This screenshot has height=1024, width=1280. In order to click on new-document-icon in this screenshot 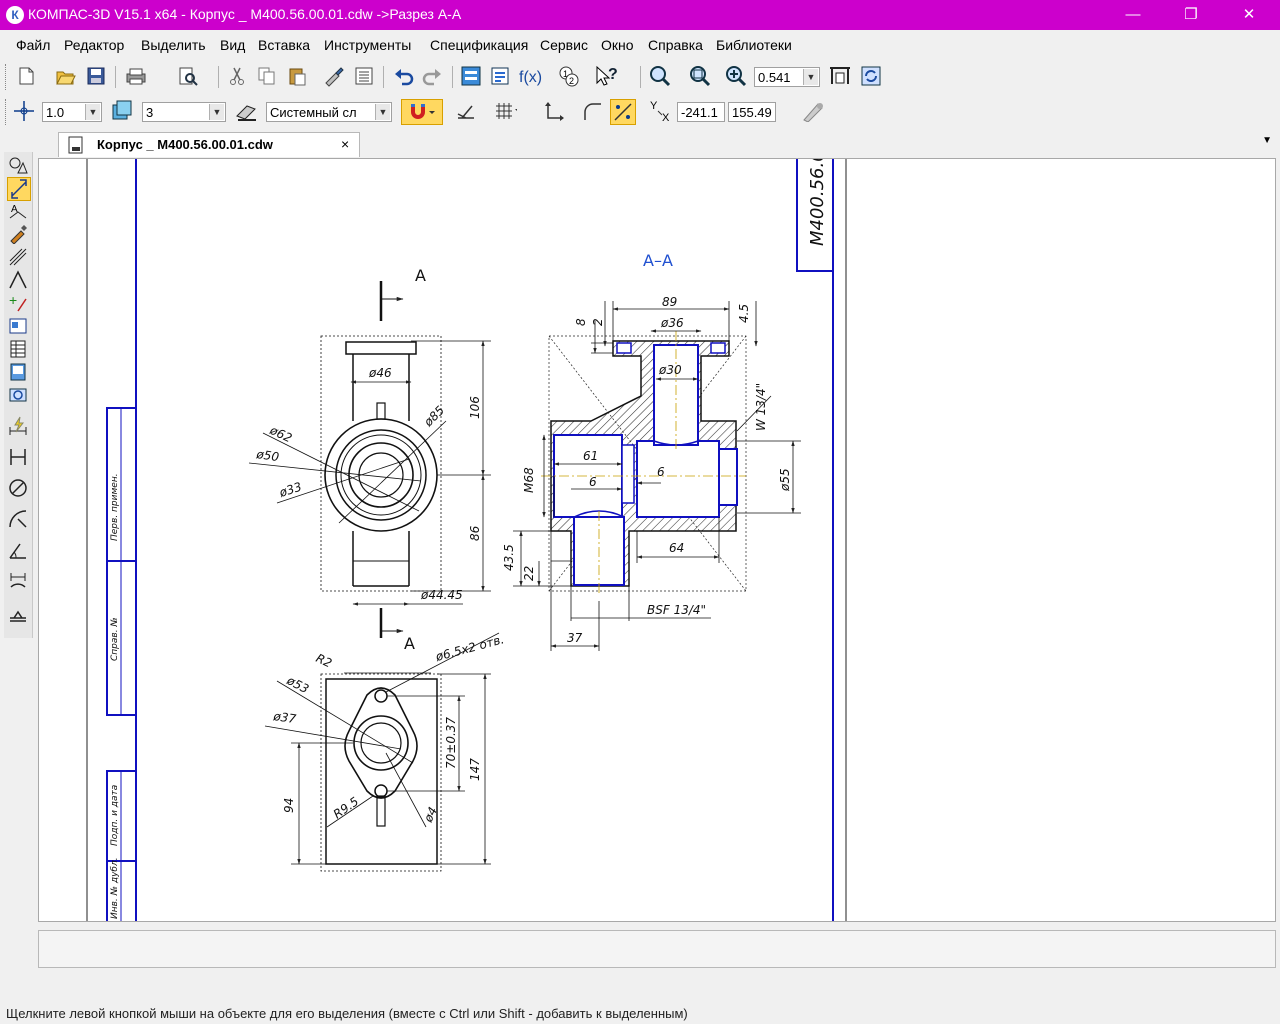, I will do `click(26, 76)`.